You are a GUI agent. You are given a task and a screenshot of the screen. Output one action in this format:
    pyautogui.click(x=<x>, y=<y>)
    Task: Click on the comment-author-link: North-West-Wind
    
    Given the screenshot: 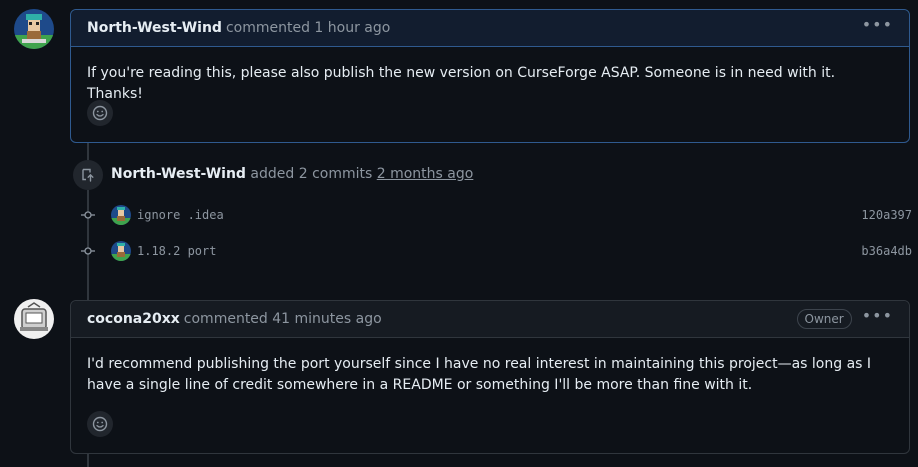 What is the action you would take?
    pyautogui.click(x=154, y=28)
    